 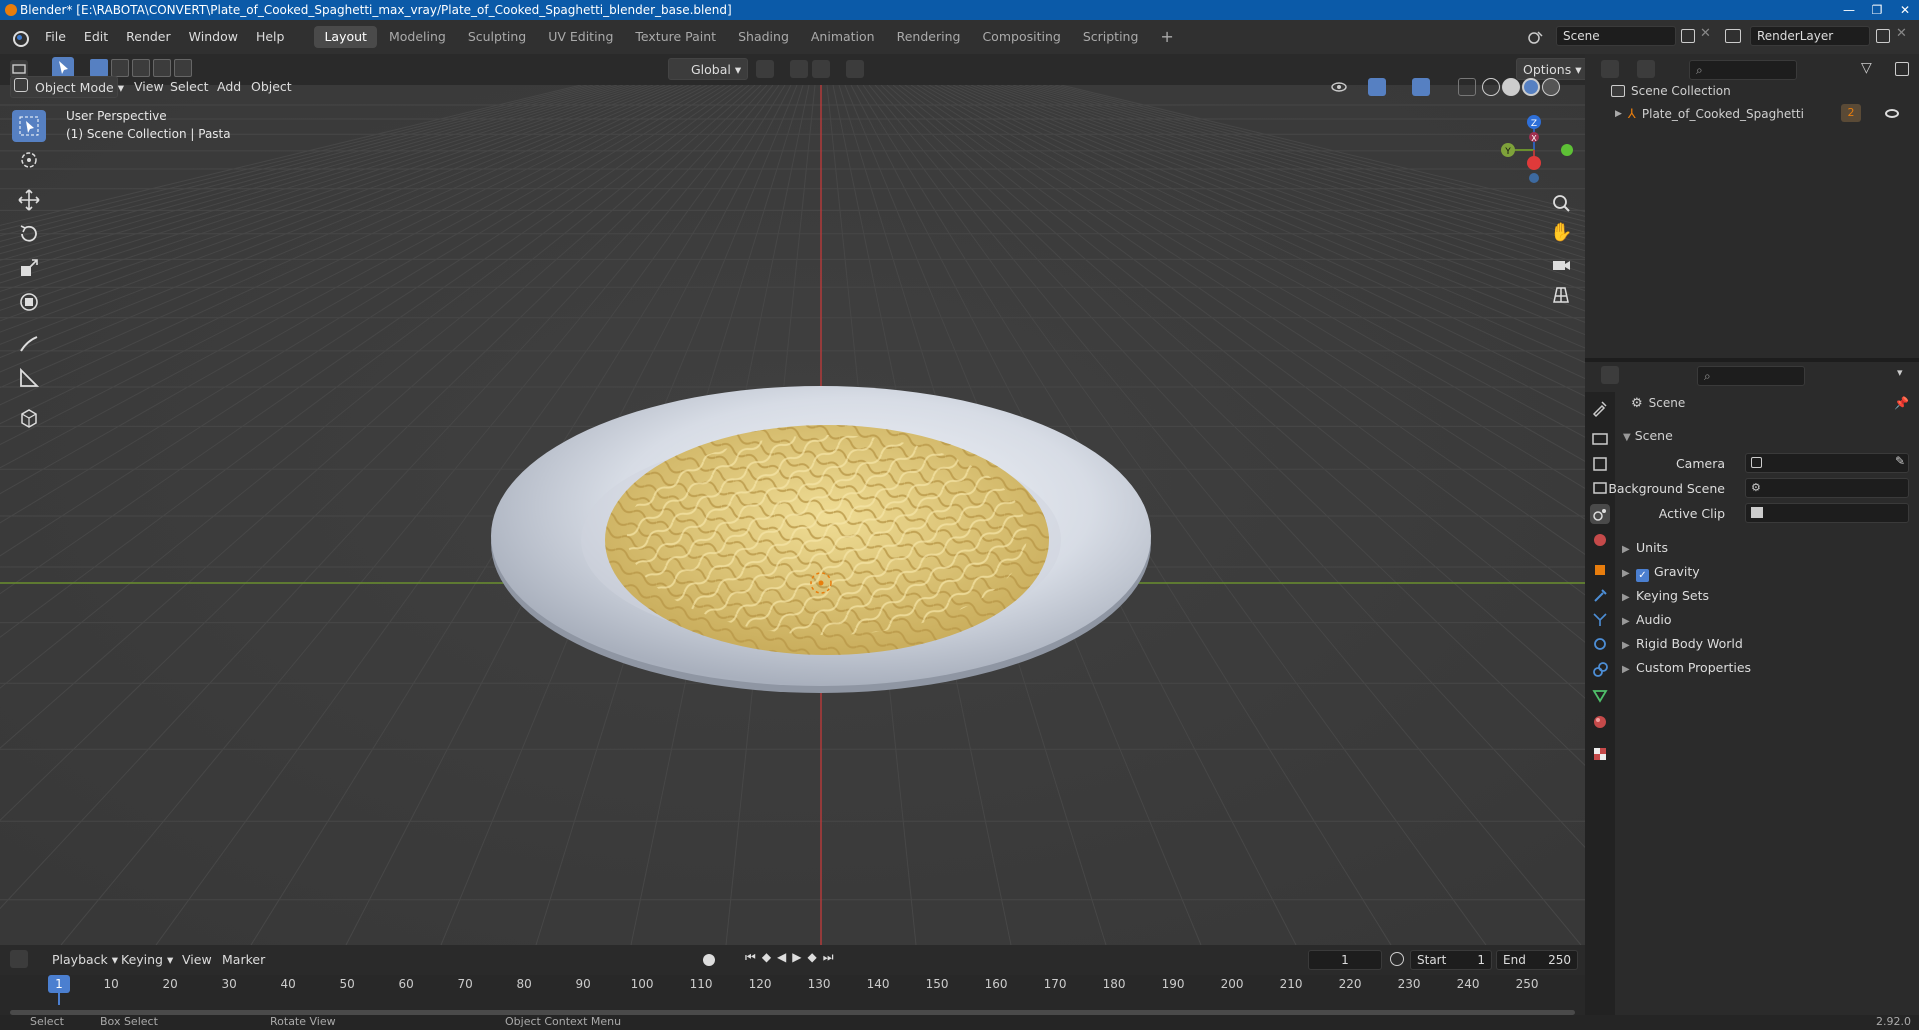 What do you see at coordinates (1166, 37) in the screenshot?
I see `add-workspace-button: +` at bounding box center [1166, 37].